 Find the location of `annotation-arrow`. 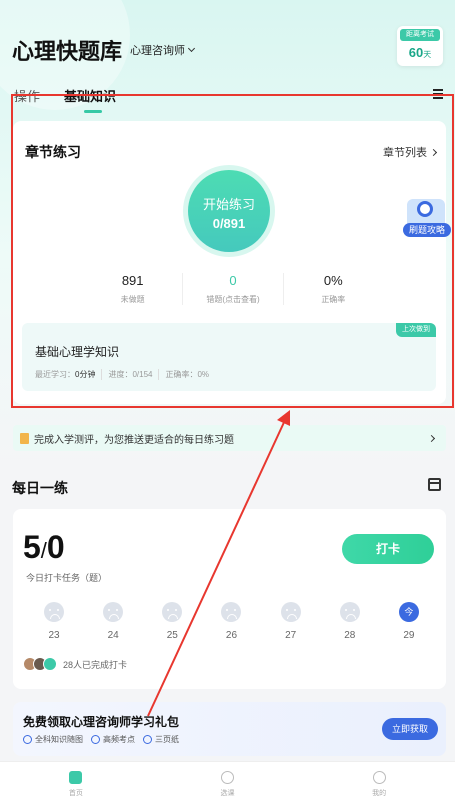

annotation-arrow is located at coordinates (218, 563).